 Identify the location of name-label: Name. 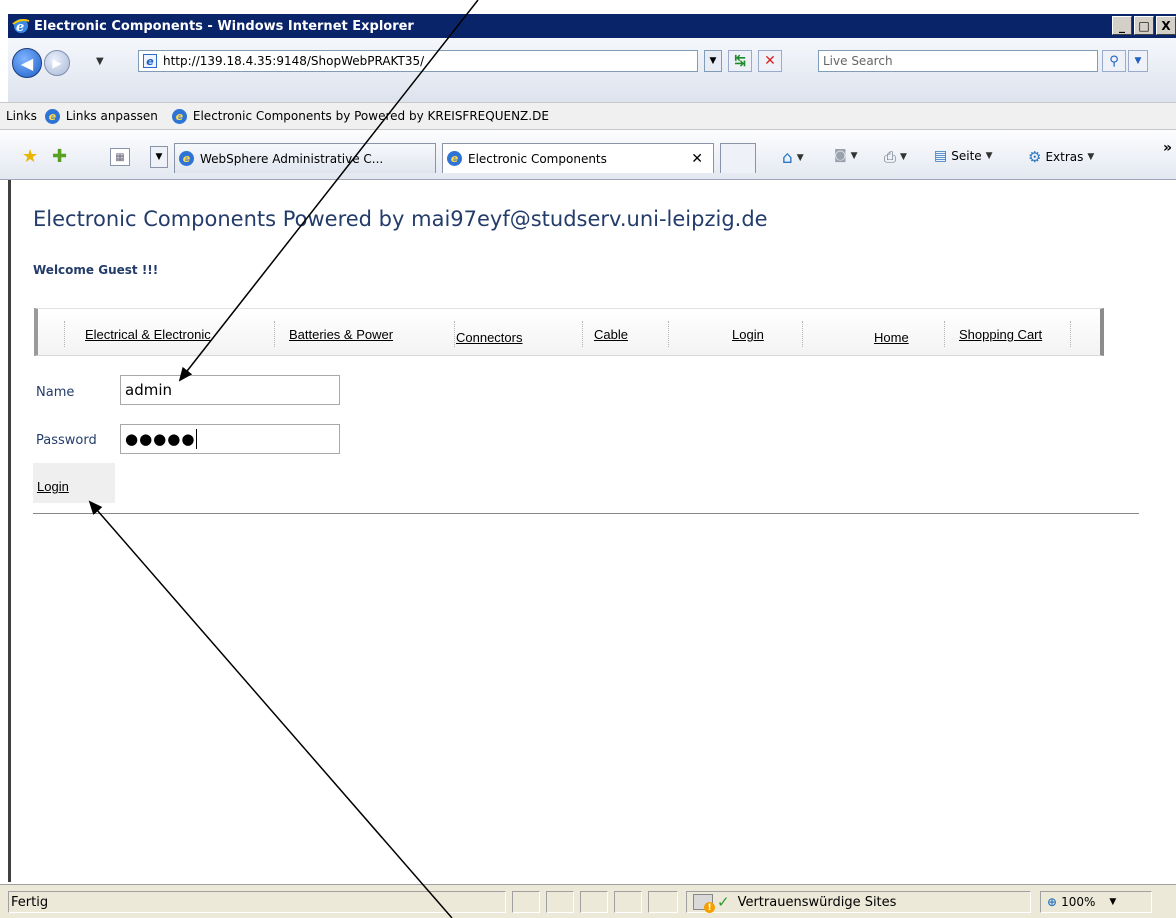
(55, 392).